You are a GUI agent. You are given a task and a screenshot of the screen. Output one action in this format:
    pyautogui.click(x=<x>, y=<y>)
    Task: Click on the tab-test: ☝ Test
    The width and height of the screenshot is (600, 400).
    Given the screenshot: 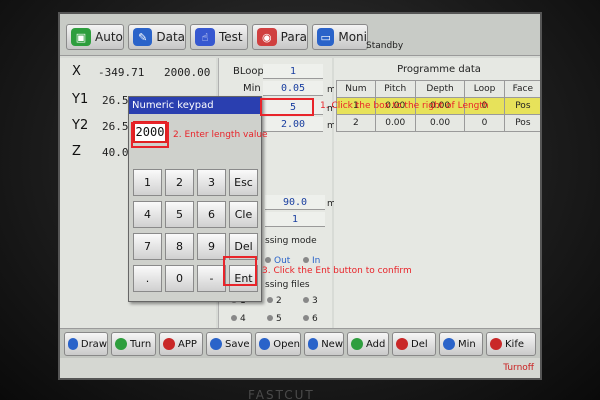 What is the action you would take?
    pyautogui.click(x=219, y=37)
    